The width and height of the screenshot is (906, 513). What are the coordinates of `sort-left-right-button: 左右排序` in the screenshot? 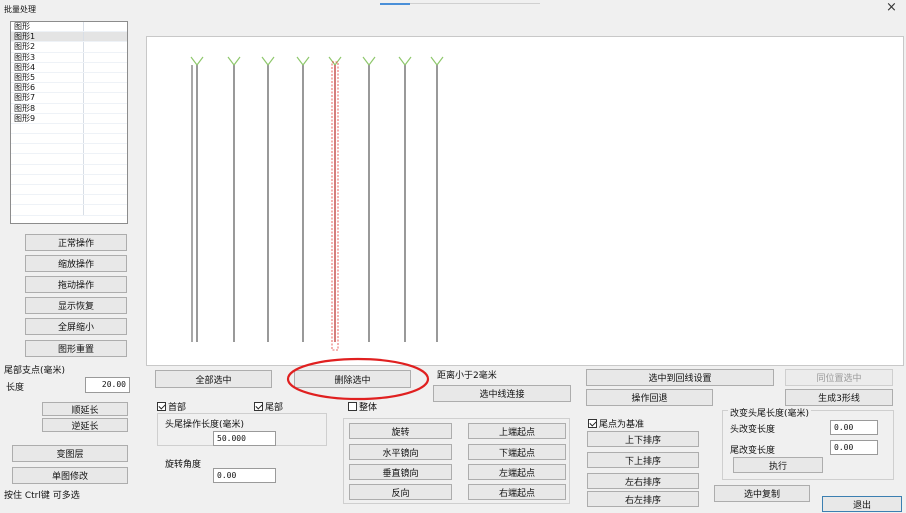 It's located at (643, 481).